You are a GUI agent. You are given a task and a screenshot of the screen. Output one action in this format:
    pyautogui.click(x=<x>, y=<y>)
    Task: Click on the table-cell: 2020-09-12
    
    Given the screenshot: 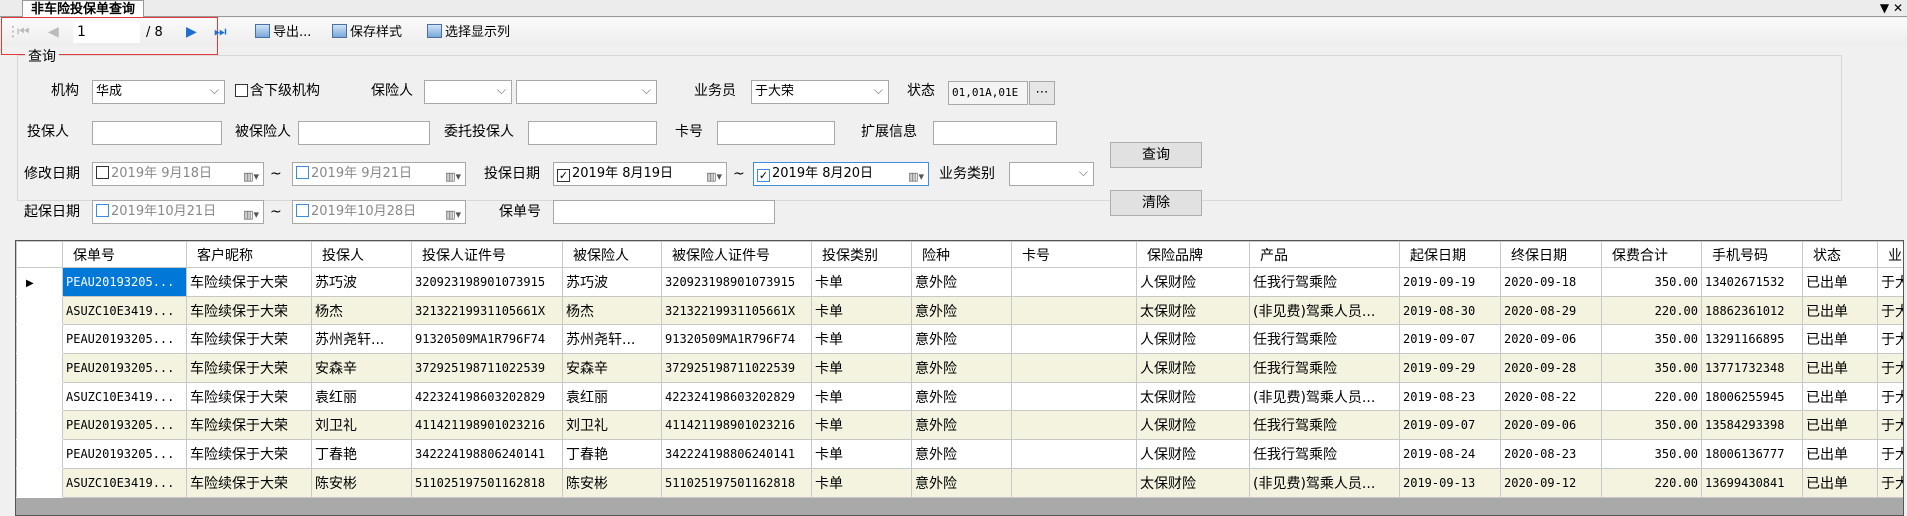 What is the action you would take?
    pyautogui.click(x=1551, y=482)
    